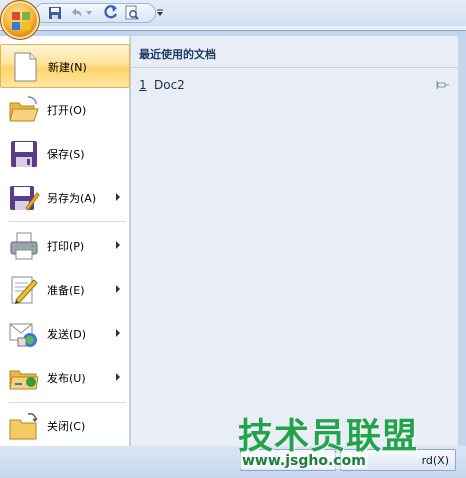  I want to click on prepare-icon, so click(24, 290).